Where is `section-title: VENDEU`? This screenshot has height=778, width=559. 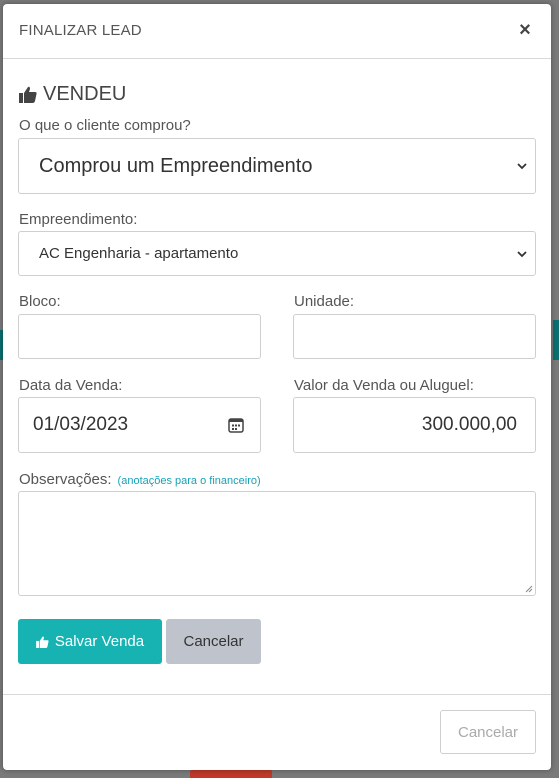 section-title: VENDEU is located at coordinates (72, 94).